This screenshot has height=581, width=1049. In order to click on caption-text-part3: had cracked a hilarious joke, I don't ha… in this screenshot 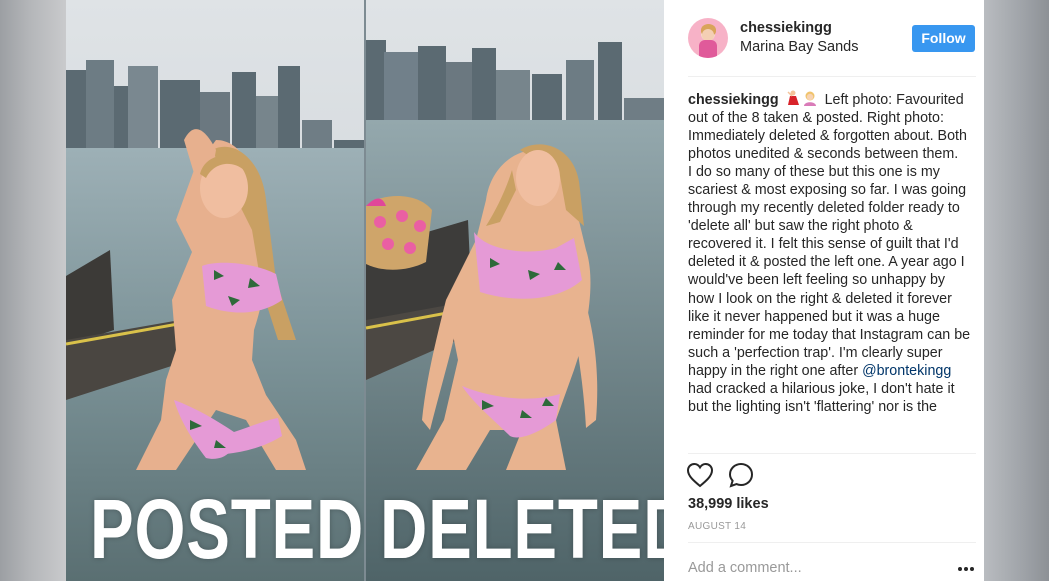, I will do `click(821, 397)`.